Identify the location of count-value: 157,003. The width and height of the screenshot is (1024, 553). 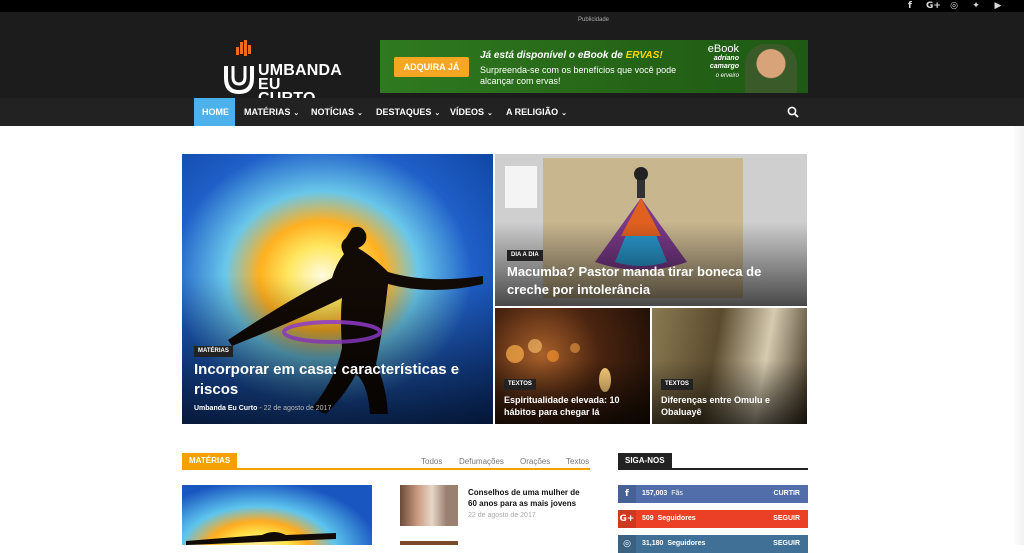
(655, 493).